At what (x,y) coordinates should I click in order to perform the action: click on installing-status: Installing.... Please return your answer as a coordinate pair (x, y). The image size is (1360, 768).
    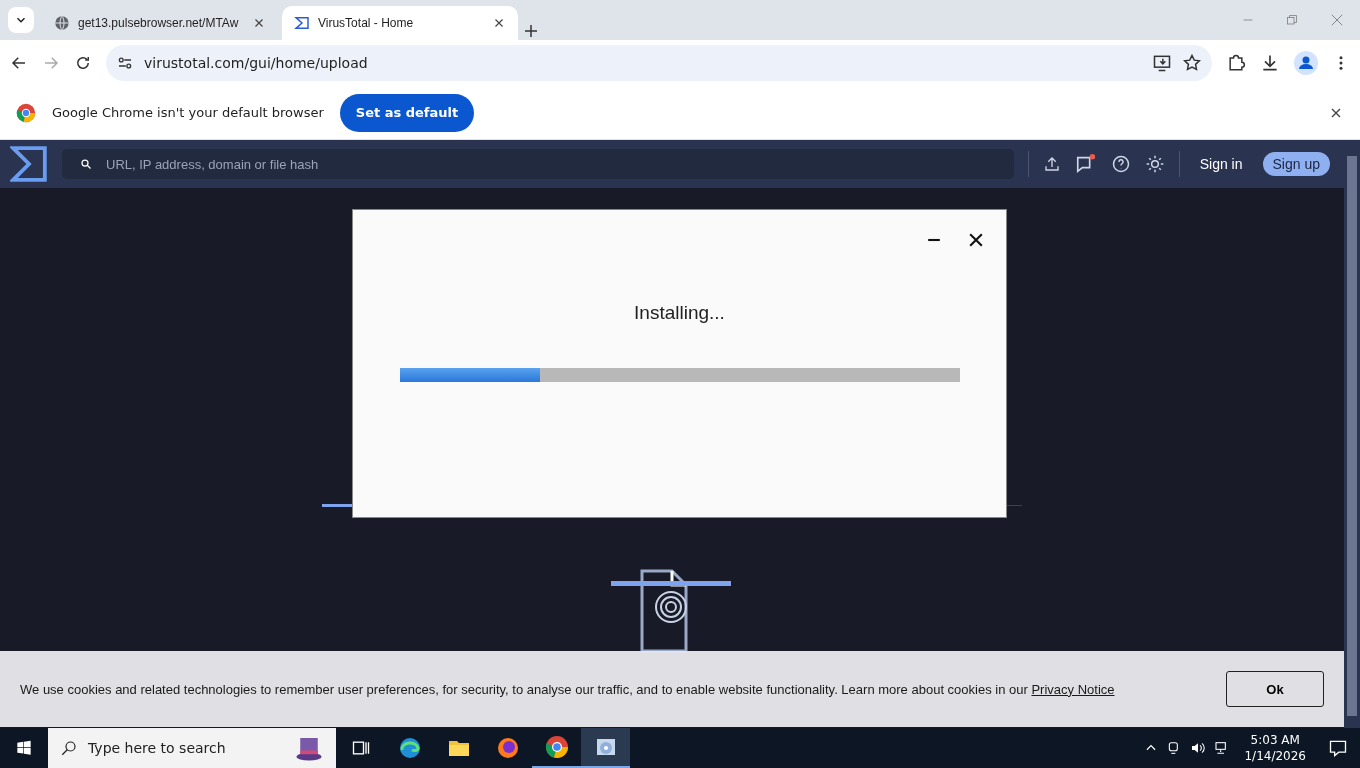
    Looking at the image, I should click on (679, 313).